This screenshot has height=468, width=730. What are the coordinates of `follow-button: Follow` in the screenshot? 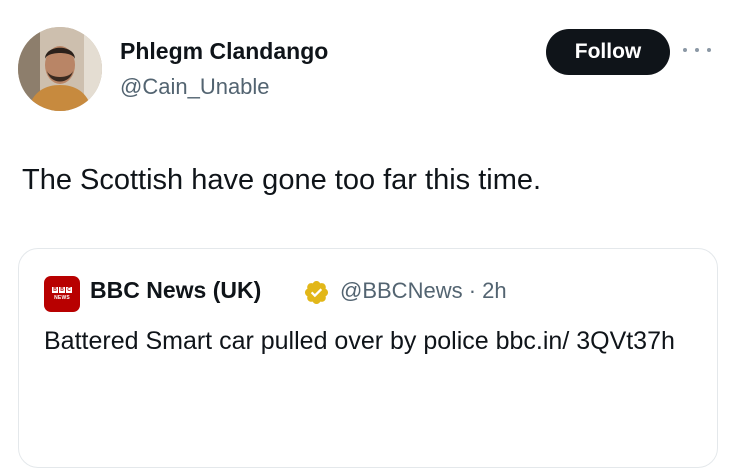 It's located at (608, 52).